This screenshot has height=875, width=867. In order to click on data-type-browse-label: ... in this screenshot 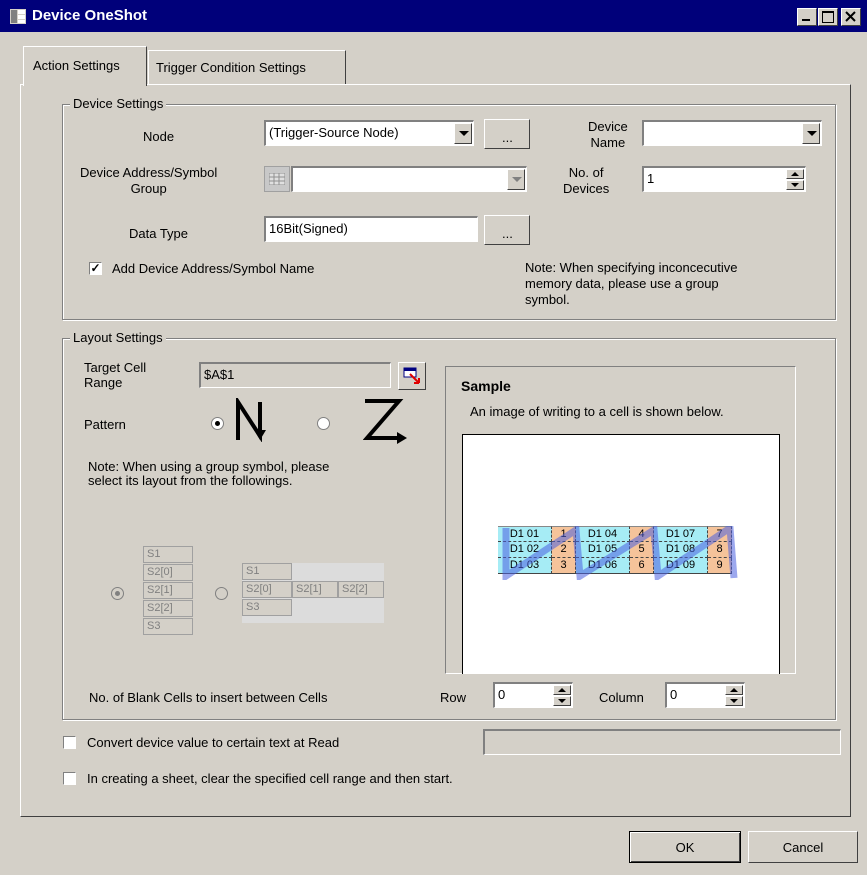, I will do `click(507, 233)`.